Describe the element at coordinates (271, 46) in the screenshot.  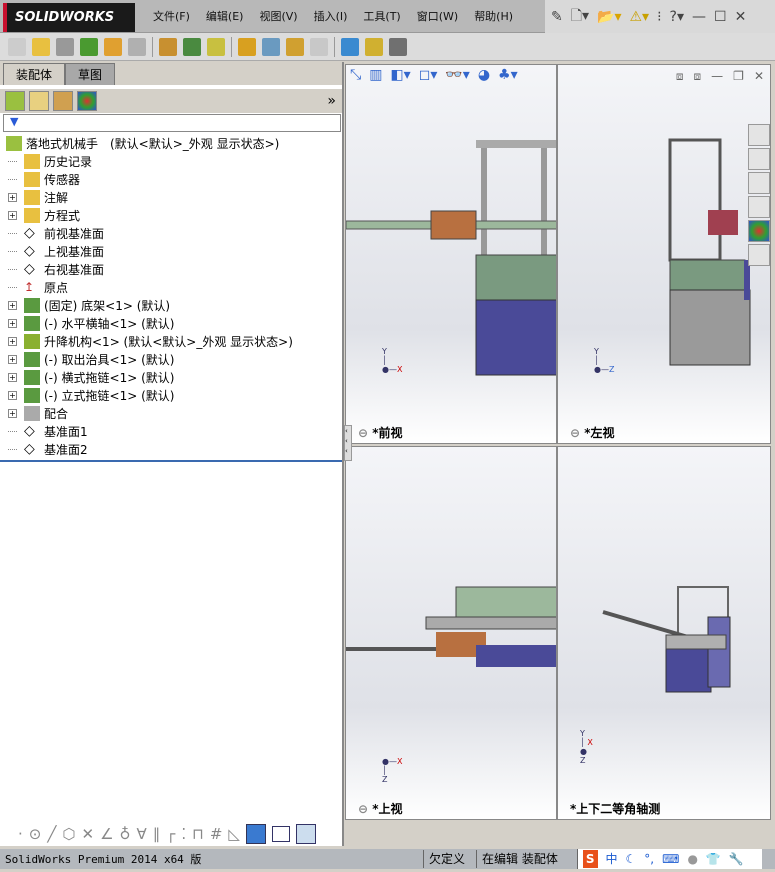
I see `exploded-view-icon` at that location.